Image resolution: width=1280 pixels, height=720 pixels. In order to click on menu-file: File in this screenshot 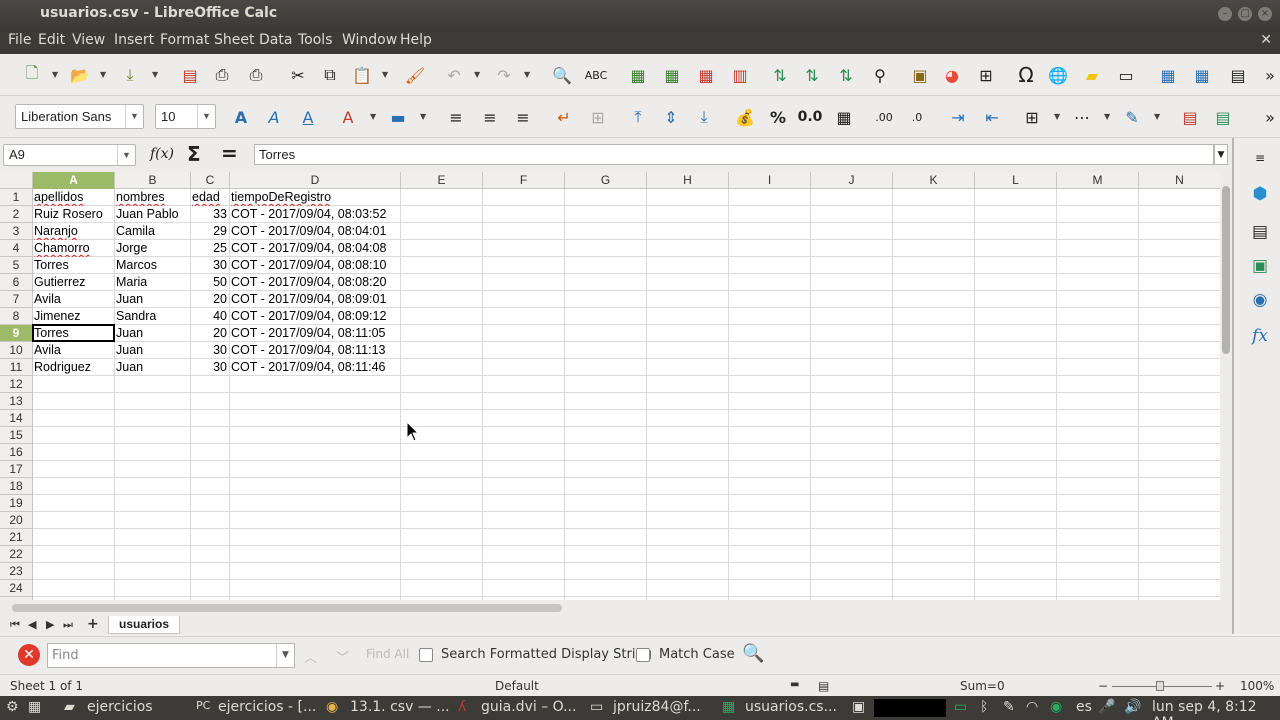, I will do `click(19, 40)`.